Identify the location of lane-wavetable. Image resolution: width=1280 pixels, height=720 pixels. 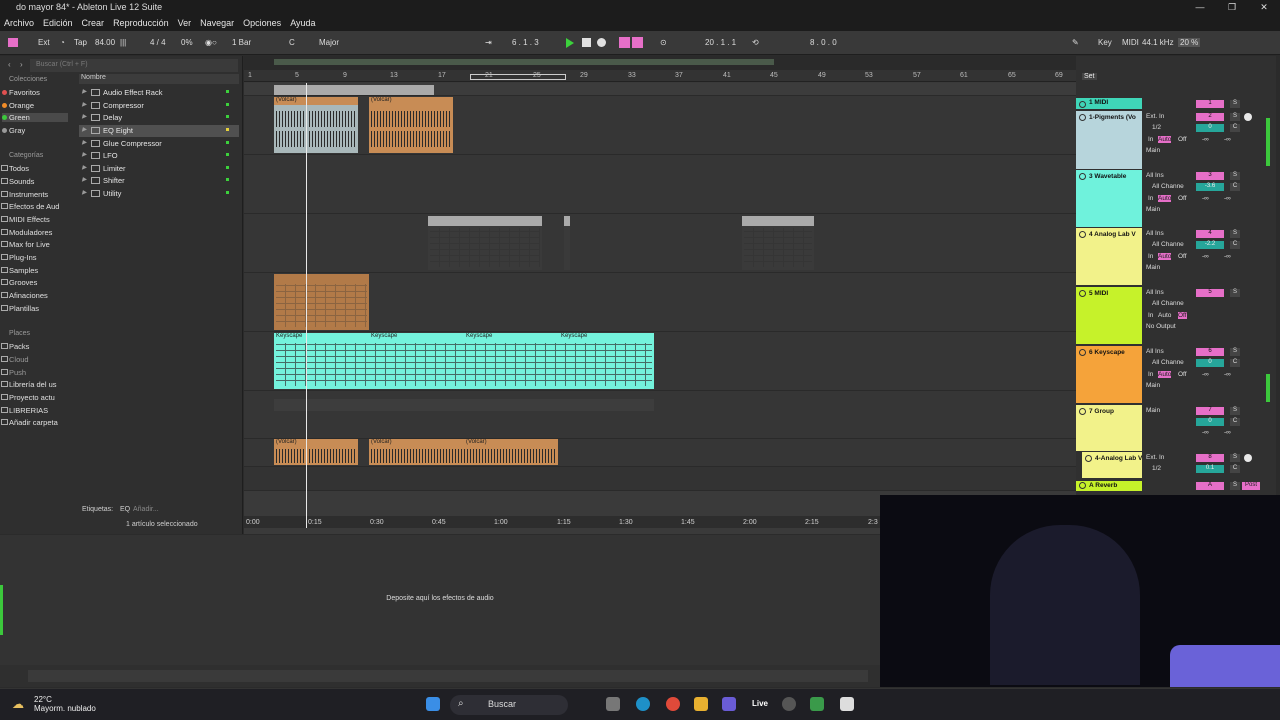
(660, 184).